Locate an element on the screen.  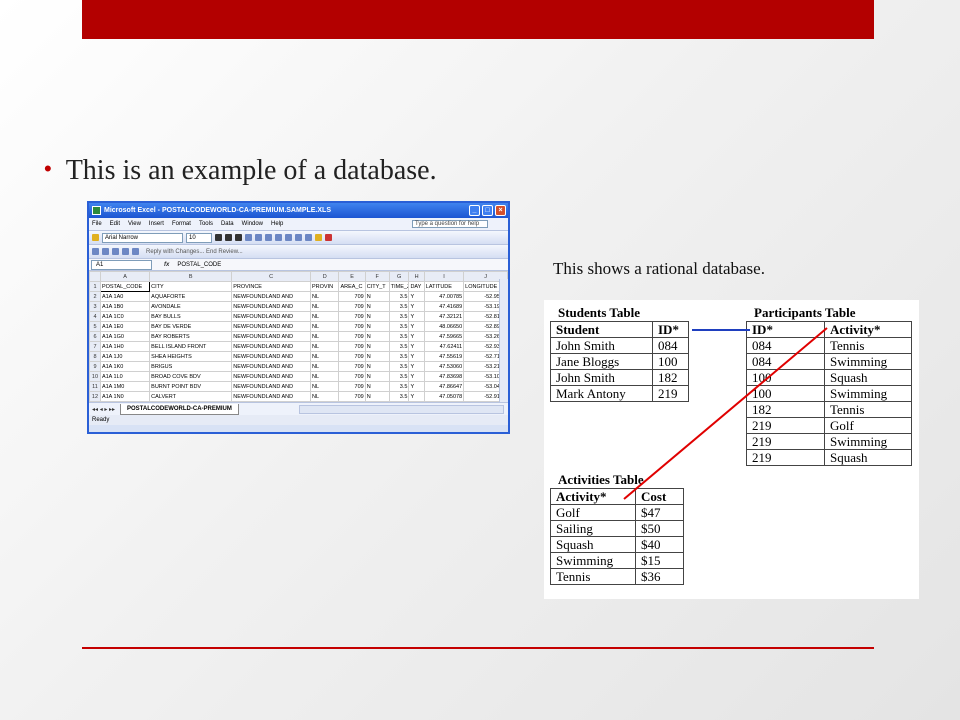
align-right-icon is located at coordinates (268, 237).